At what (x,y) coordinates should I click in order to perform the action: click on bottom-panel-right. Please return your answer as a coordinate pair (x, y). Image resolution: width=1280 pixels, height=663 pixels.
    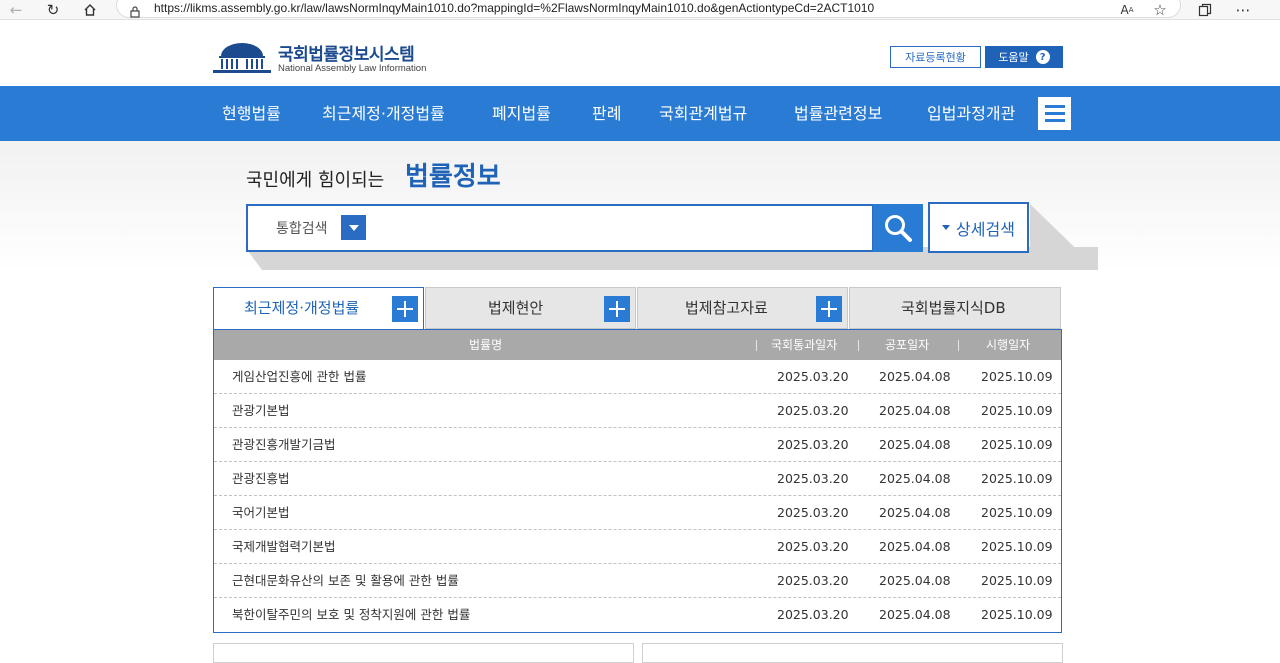
    Looking at the image, I should click on (852, 653).